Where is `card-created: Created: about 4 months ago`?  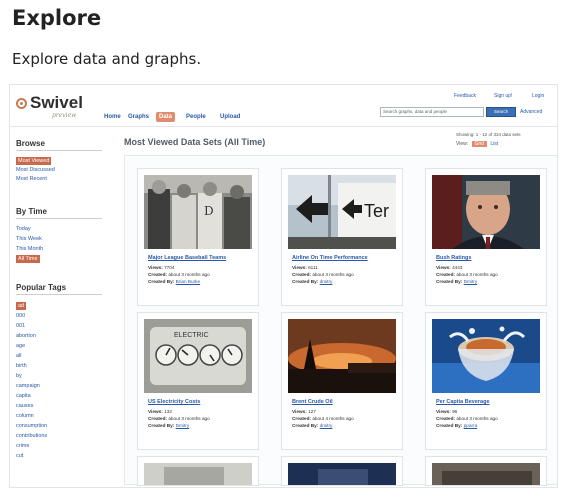
card-created: Created: about 4 months ago is located at coordinates (323, 418).